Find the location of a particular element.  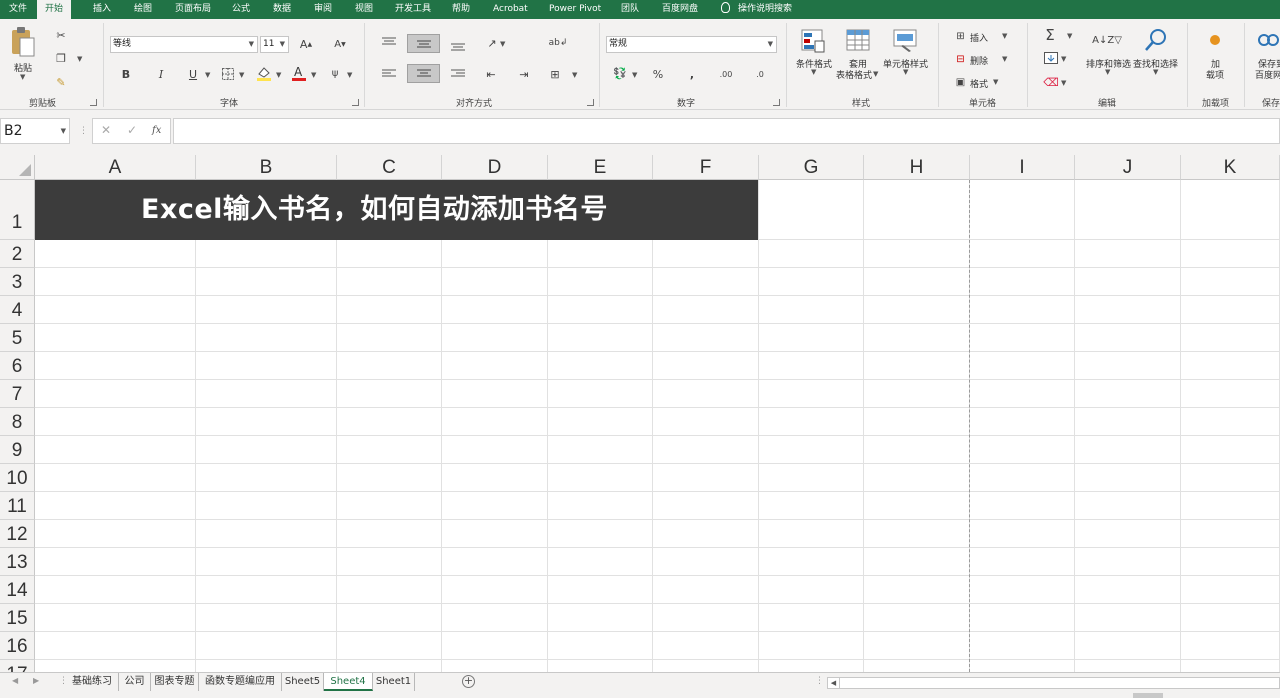

delete-cells-icon: ⊟ is located at coordinates (960, 59).